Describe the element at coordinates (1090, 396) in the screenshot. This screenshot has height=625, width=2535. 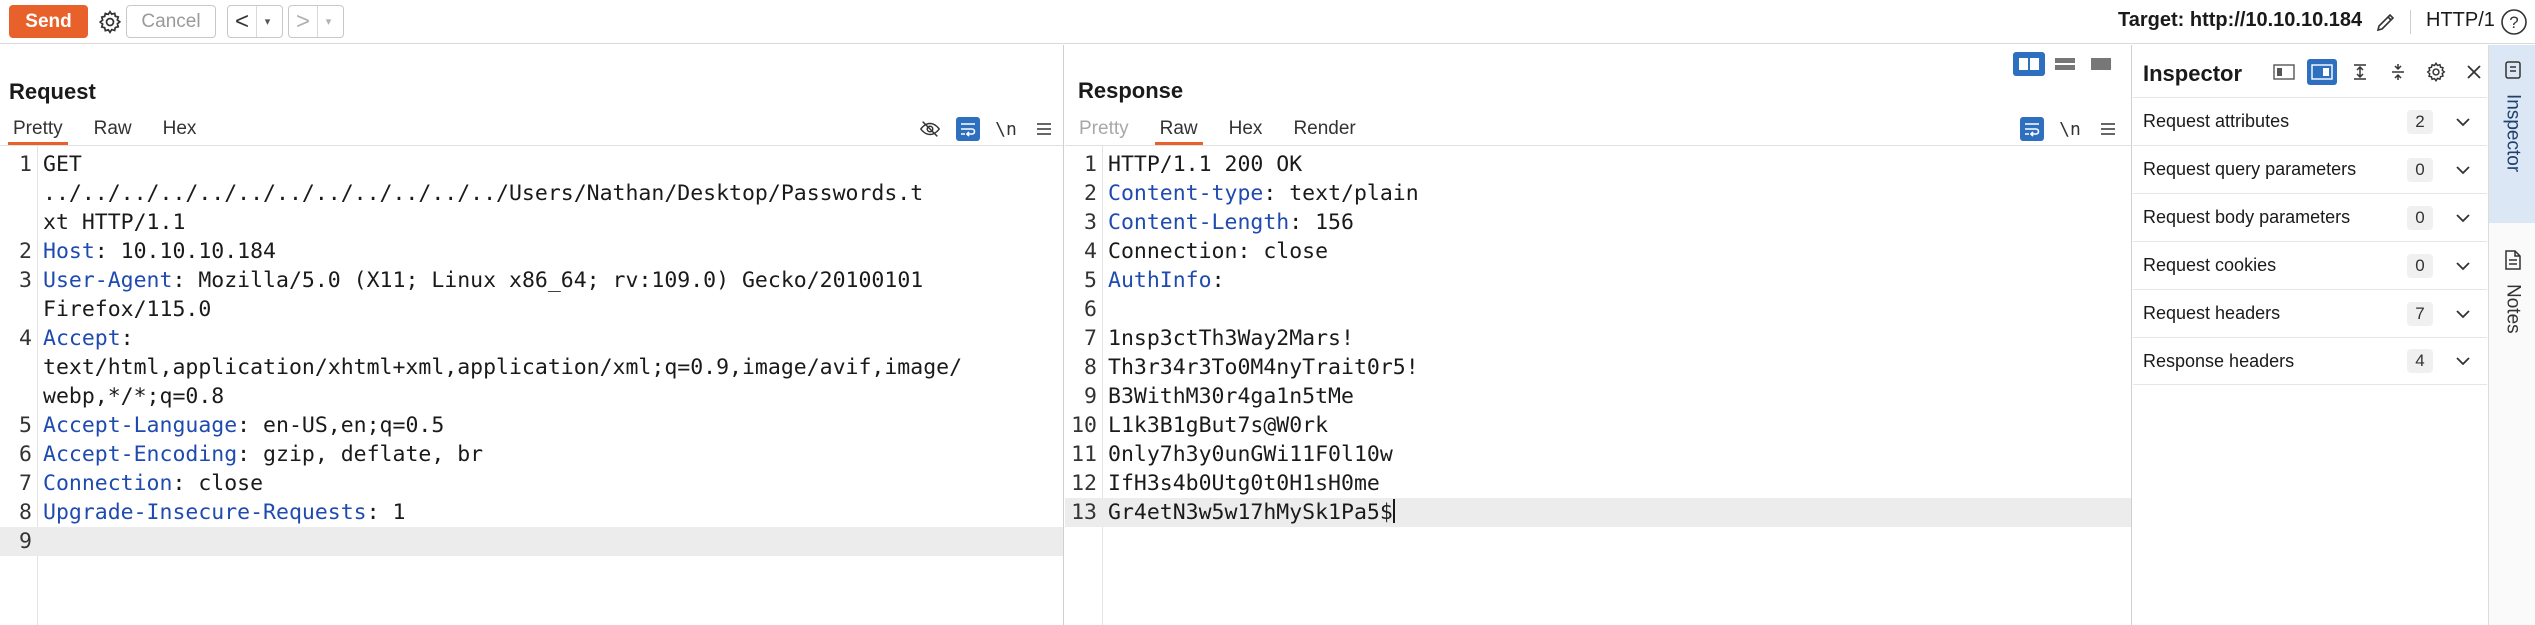
I see `line-number: 9` at that location.